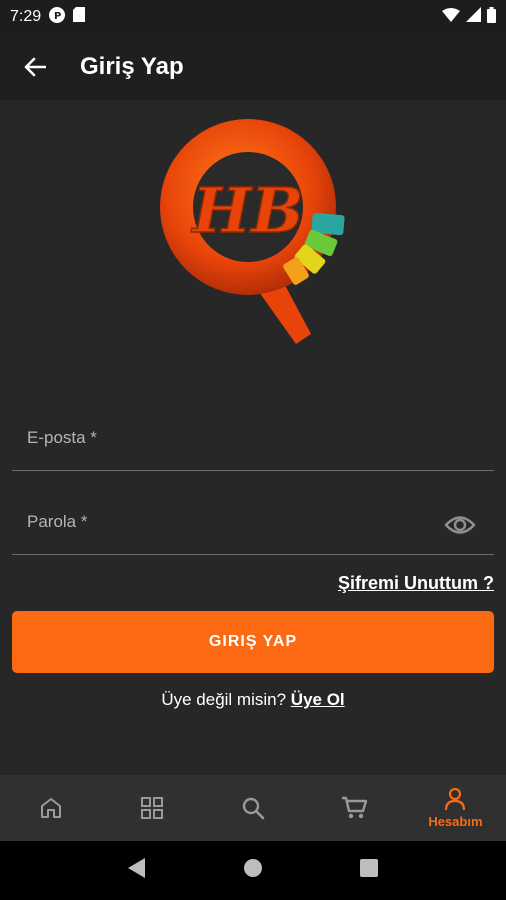 The image size is (506, 900). What do you see at coordinates (416, 583) in the screenshot?
I see `forgot-password-link: Şifremi Unuttum ?` at bounding box center [416, 583].